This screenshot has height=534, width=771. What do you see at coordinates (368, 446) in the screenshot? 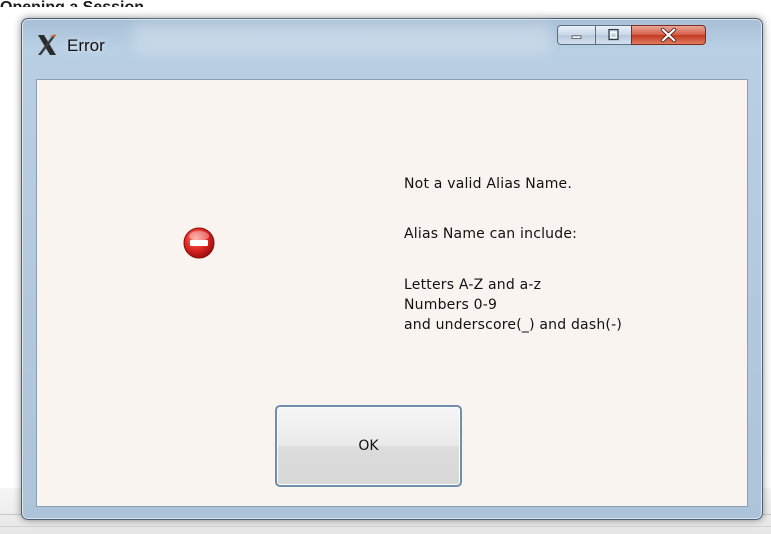
I see `ok-button: OK` at bounding box center [368, 446].